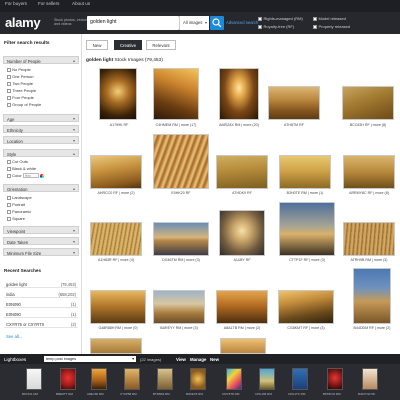 This screenshot has width=400, height=400. I want to click on lightbox-view-button: View, so click(181, 359).